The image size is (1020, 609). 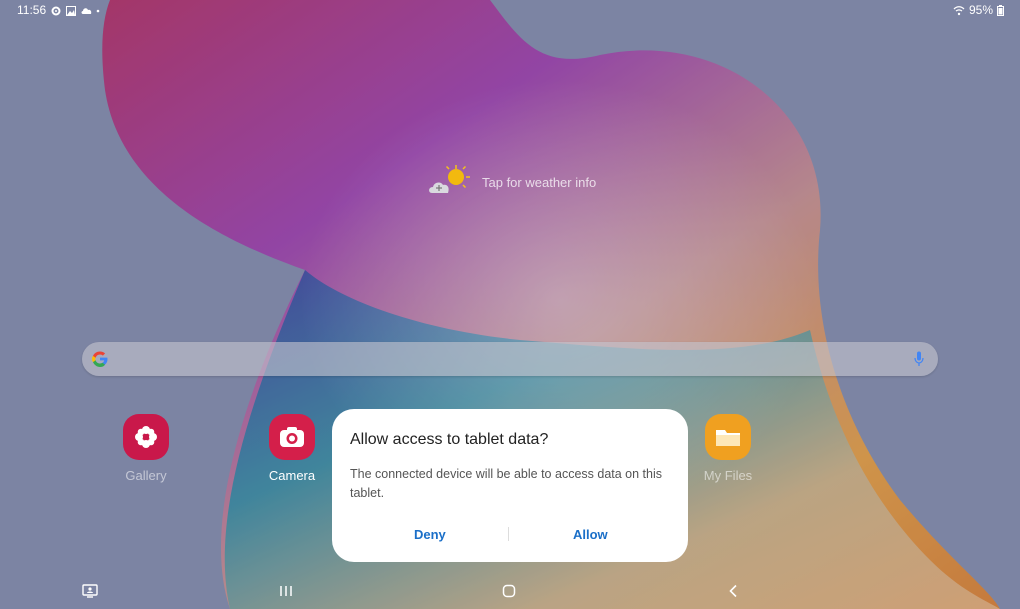 What do you see at coordinates (510, 10) in the screenshot?
I see `status-bar: 11:56 95%` at bounding box center [510, 10].